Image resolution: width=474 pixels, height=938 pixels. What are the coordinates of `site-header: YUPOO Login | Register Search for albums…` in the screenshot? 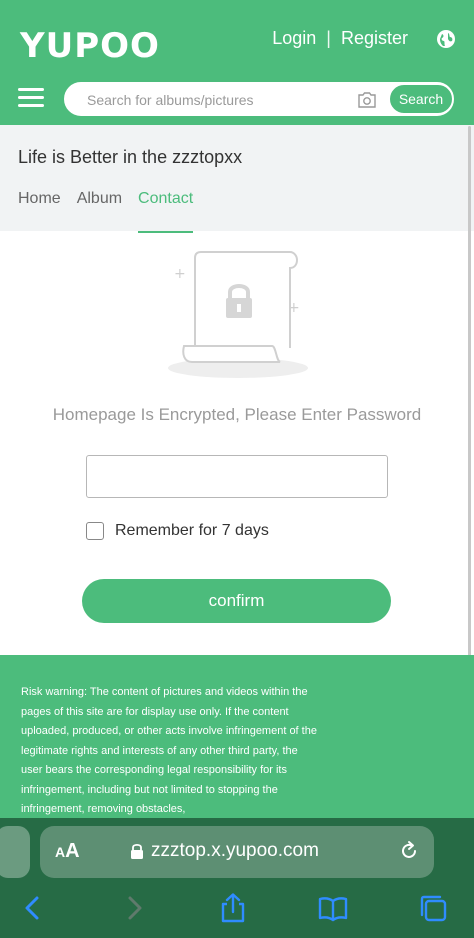 It's located at (237, 62).